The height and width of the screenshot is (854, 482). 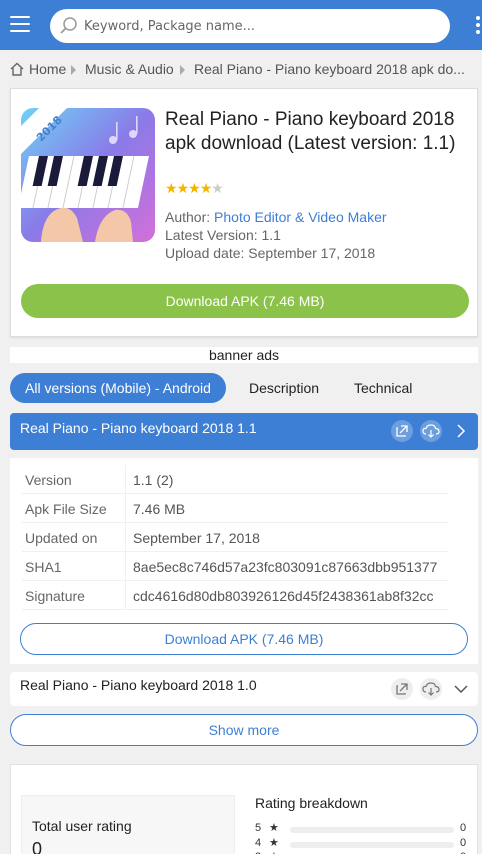 I want to click on author-line: Author: Photo Editor & Video Maker, so click(x=276, y=217).